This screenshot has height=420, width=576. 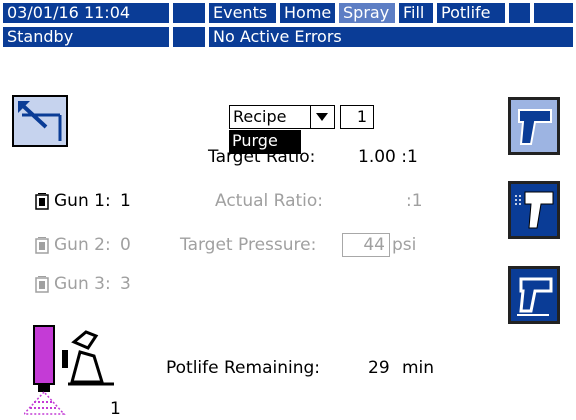 I want to click on spray-gun-icon, so click(x=535, y=127).